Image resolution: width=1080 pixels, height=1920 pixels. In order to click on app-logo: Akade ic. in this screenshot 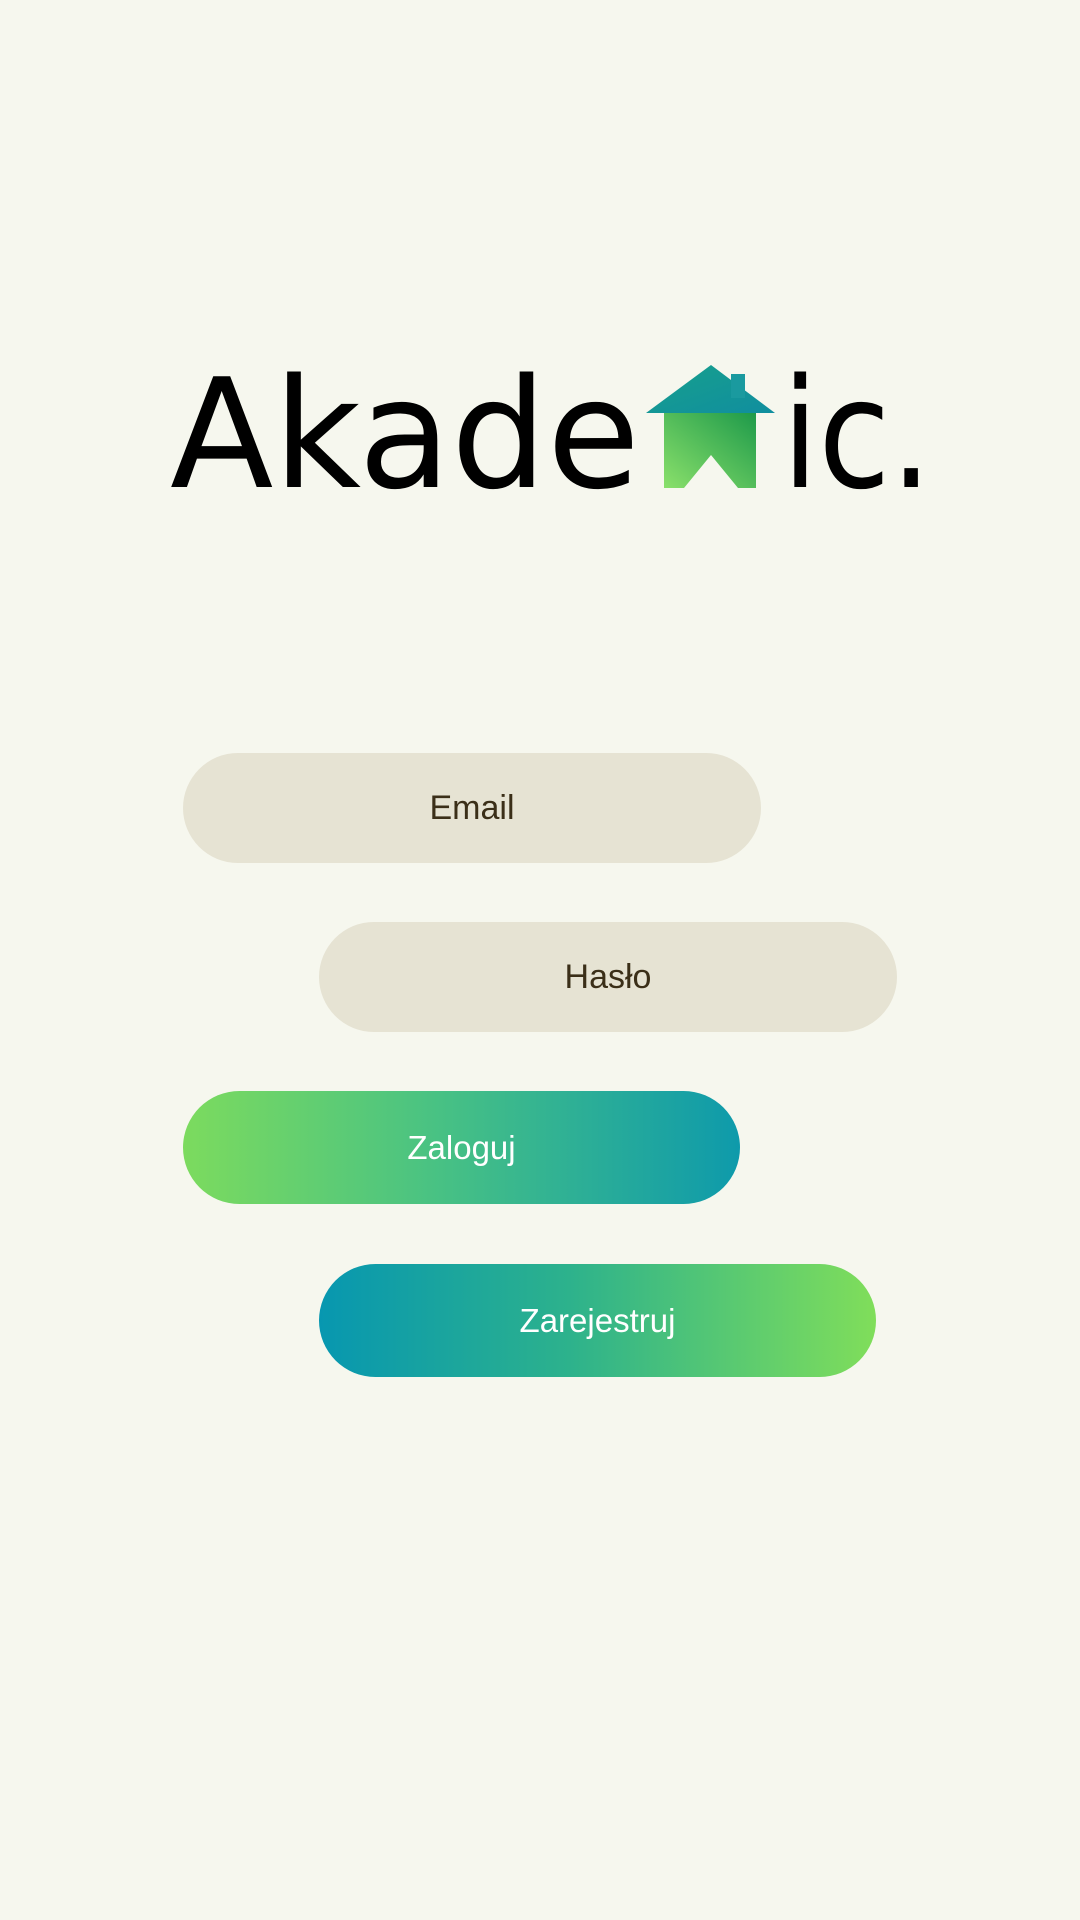, I will do `click(555, 430)`.